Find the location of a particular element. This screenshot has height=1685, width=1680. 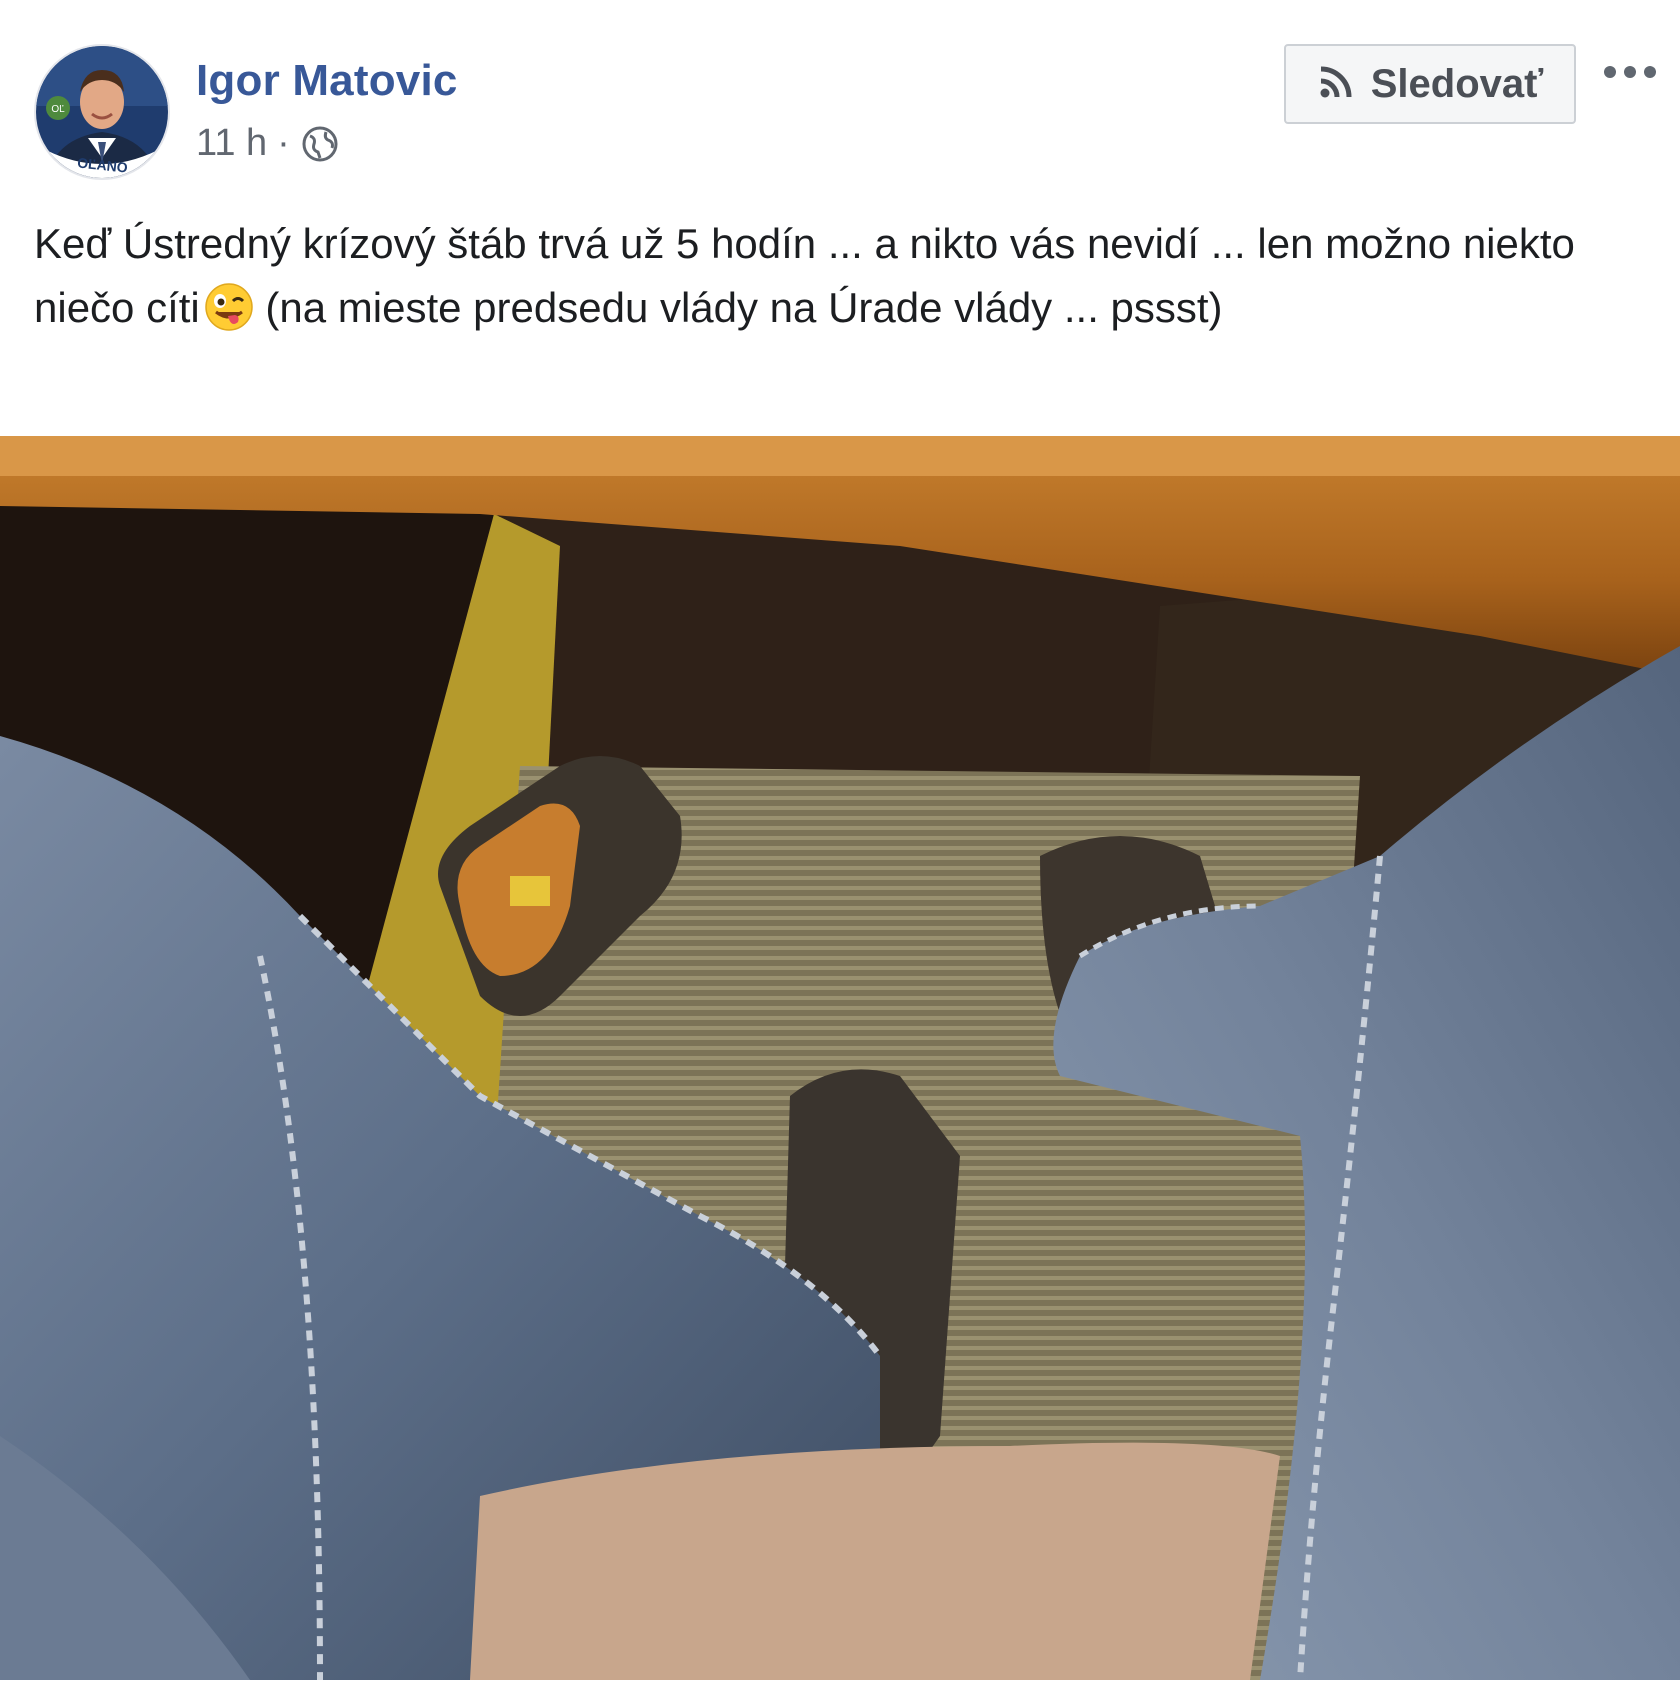

author-name: Igor Matovic is located at coordinates (327, 81).